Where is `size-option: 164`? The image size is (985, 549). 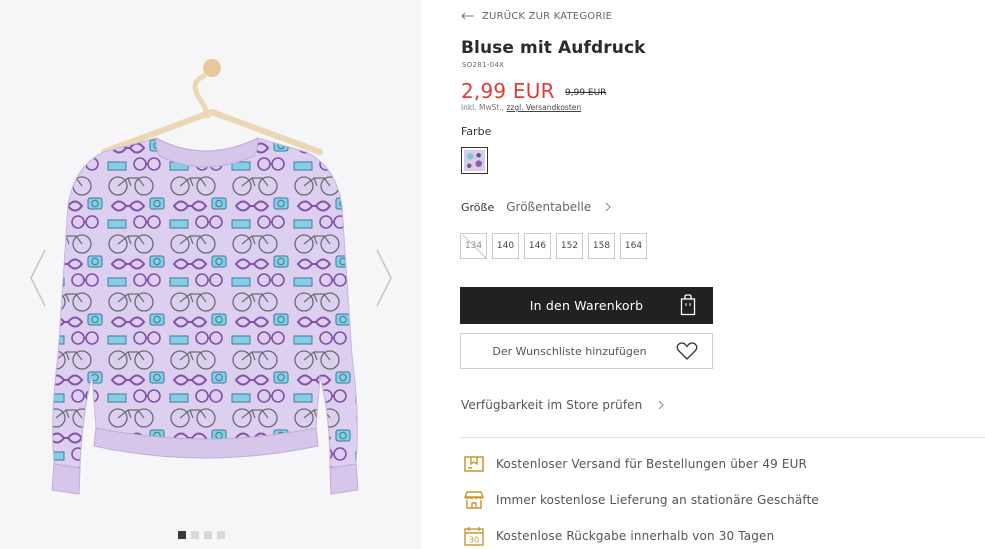
size-option: 164 is located at coordinates (633, 246).